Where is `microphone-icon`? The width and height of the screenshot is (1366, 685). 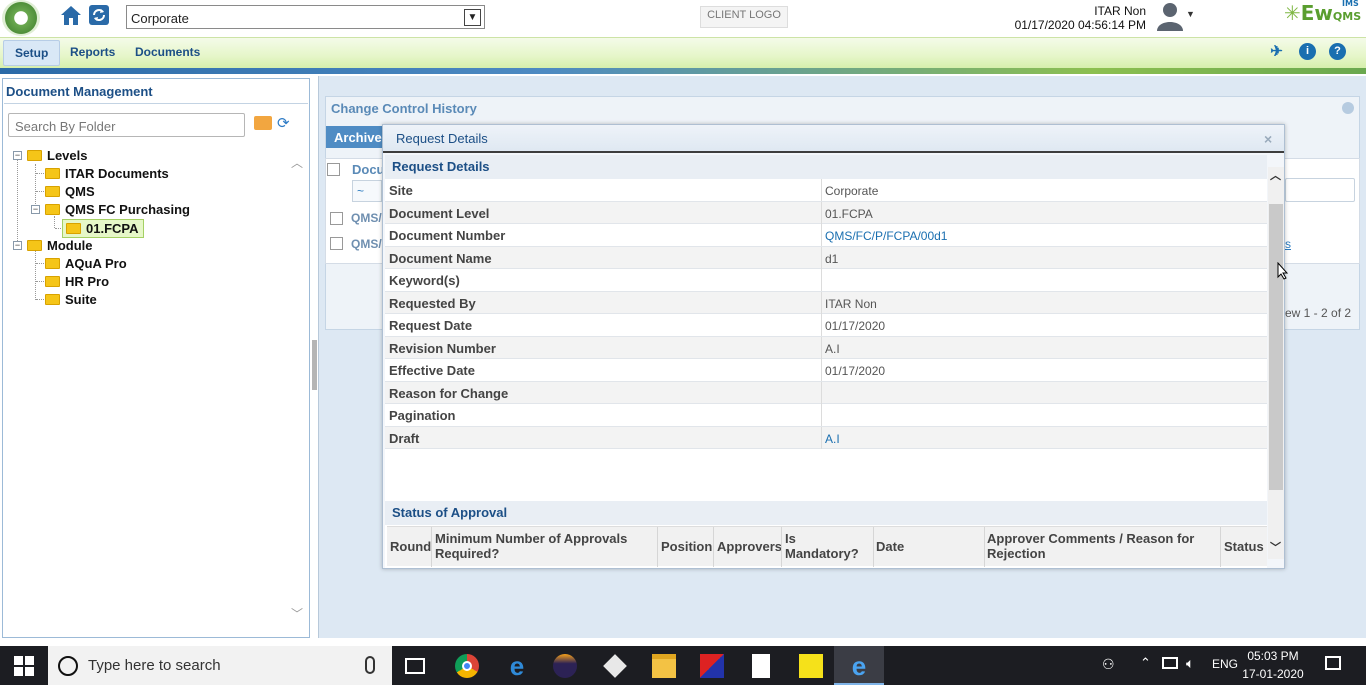
microphone-icon is located at coordinates (370, 665).